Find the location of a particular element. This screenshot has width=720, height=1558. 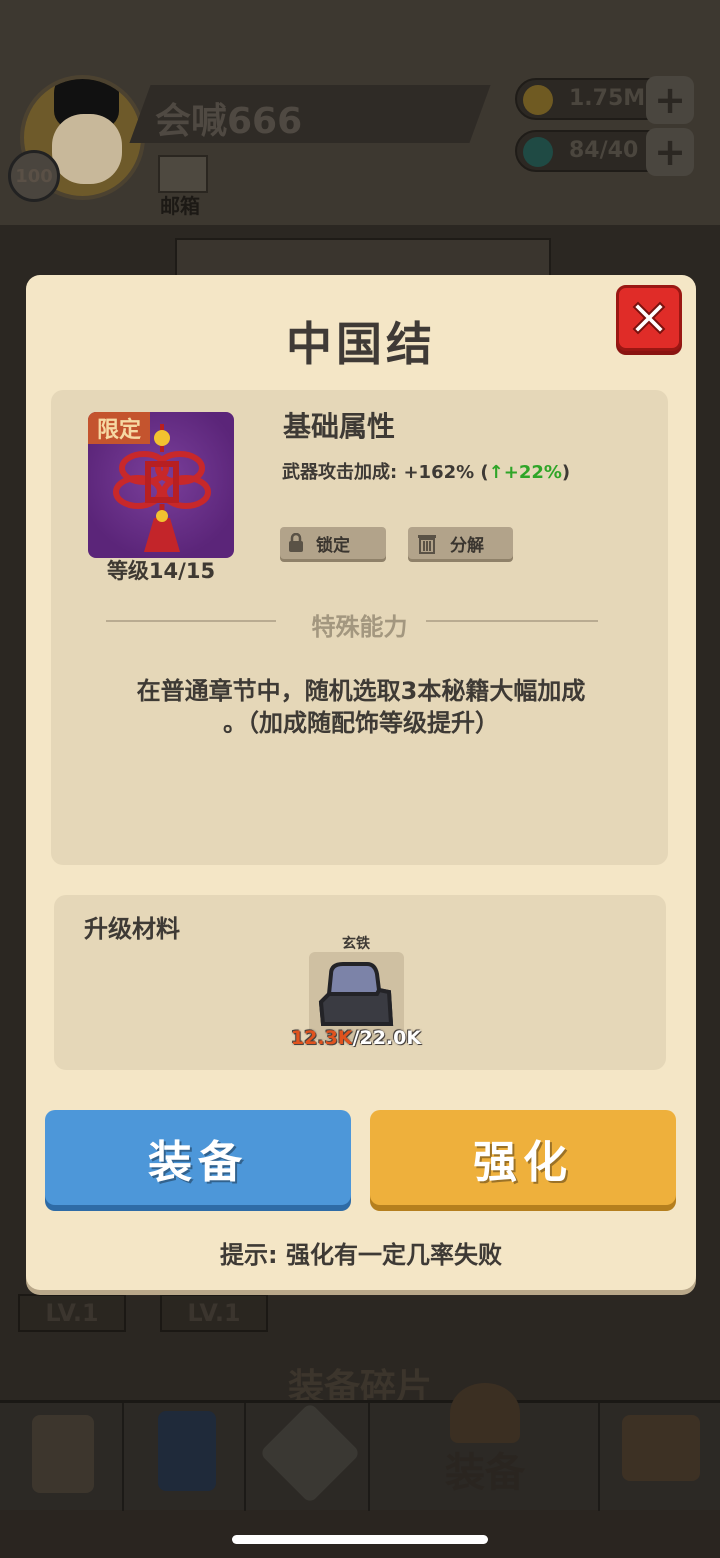

decompose-label: 分解 is located at coordinates (467, 545).